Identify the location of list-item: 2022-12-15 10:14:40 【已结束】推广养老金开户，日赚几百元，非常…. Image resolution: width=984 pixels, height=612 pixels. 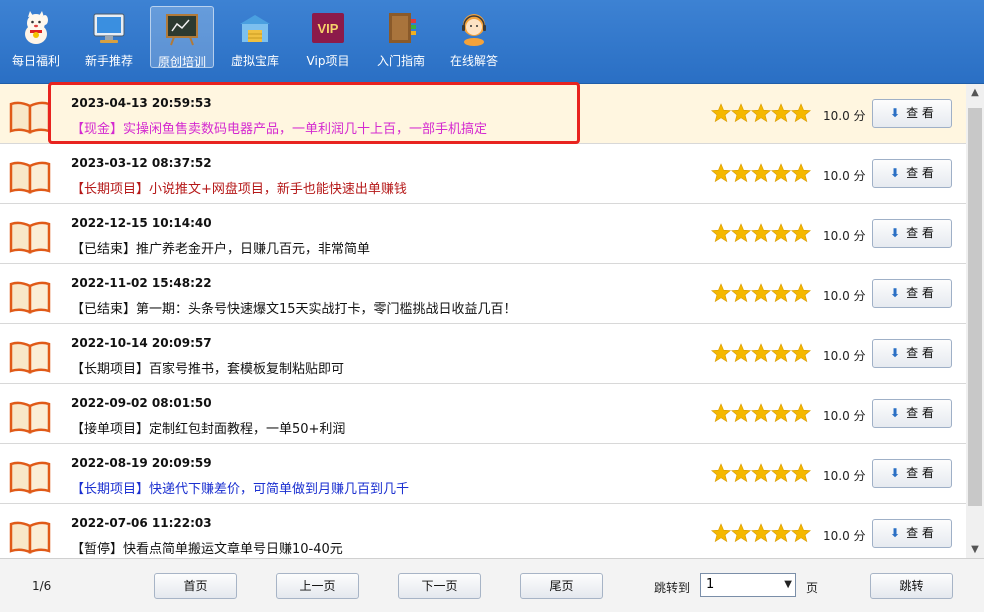
(483, 234).